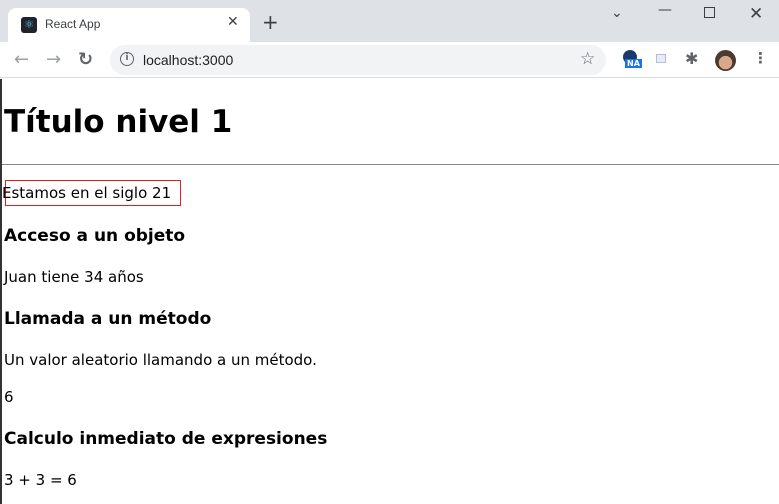 The height and width of the screenshot is (504, 779). I want to click on back-icon: ←, so click(21, 59).